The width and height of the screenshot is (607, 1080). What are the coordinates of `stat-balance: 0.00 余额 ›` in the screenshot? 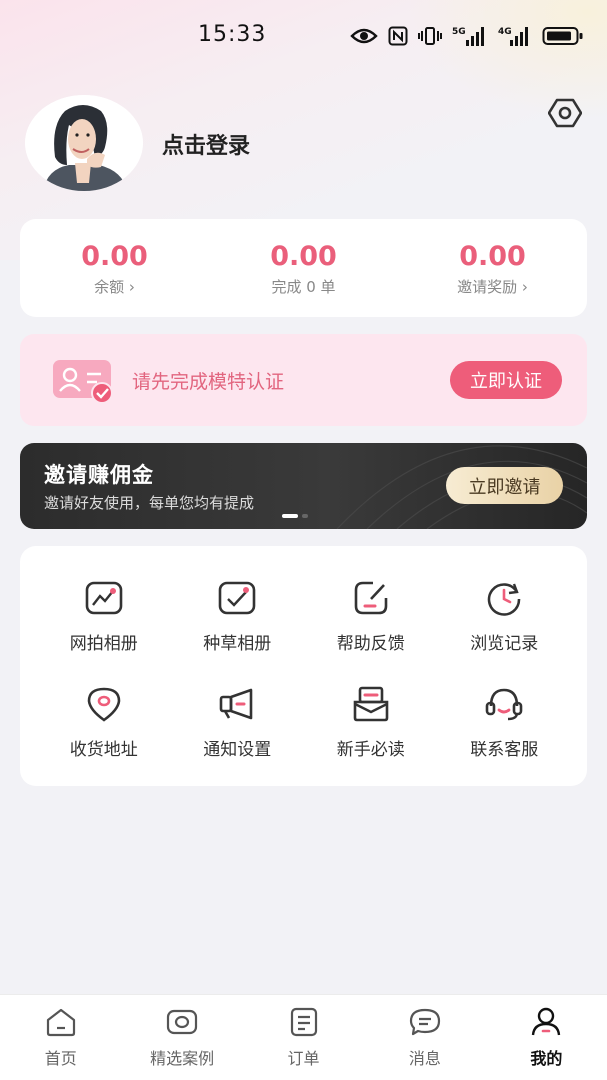 It's located at (114, 268).